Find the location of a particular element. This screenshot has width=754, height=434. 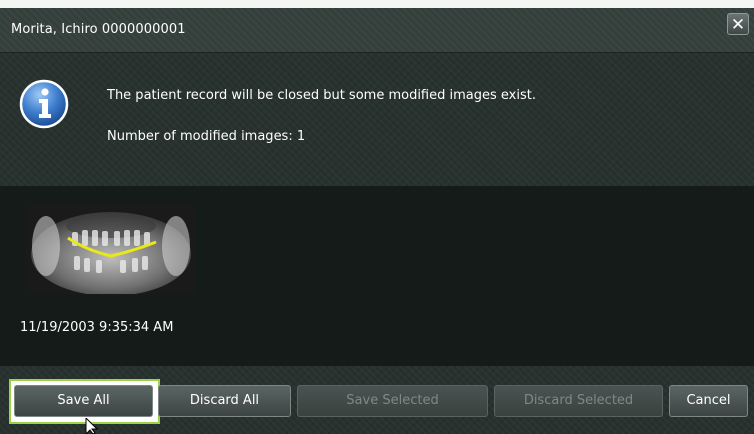

window-title: Morita, Ichiro 0000000001 is located at coordinates (98, 29).